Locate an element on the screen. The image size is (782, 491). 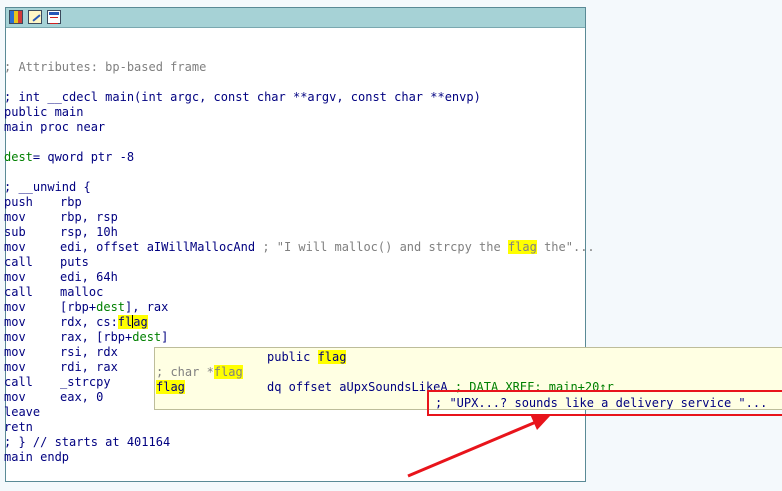
annotation-arrow is located at coordinates (478, 446).